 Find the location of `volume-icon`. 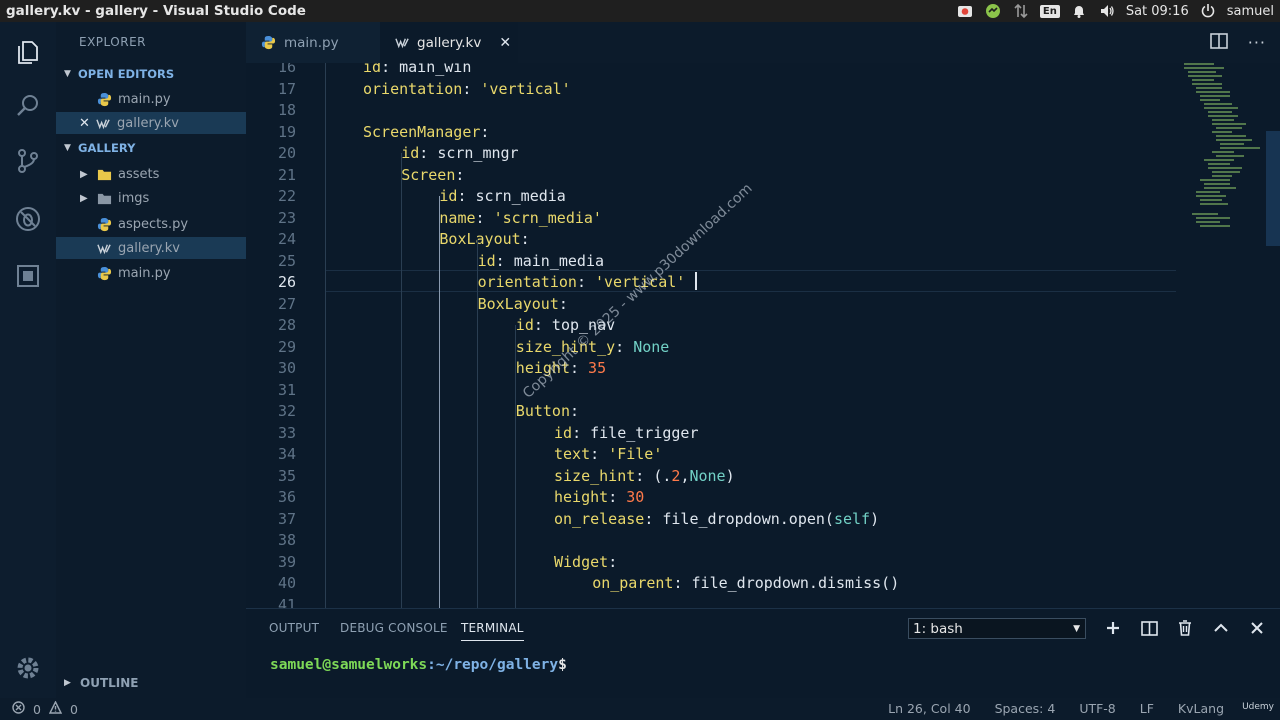

volume-icon is located at coordinates (1107, 11).